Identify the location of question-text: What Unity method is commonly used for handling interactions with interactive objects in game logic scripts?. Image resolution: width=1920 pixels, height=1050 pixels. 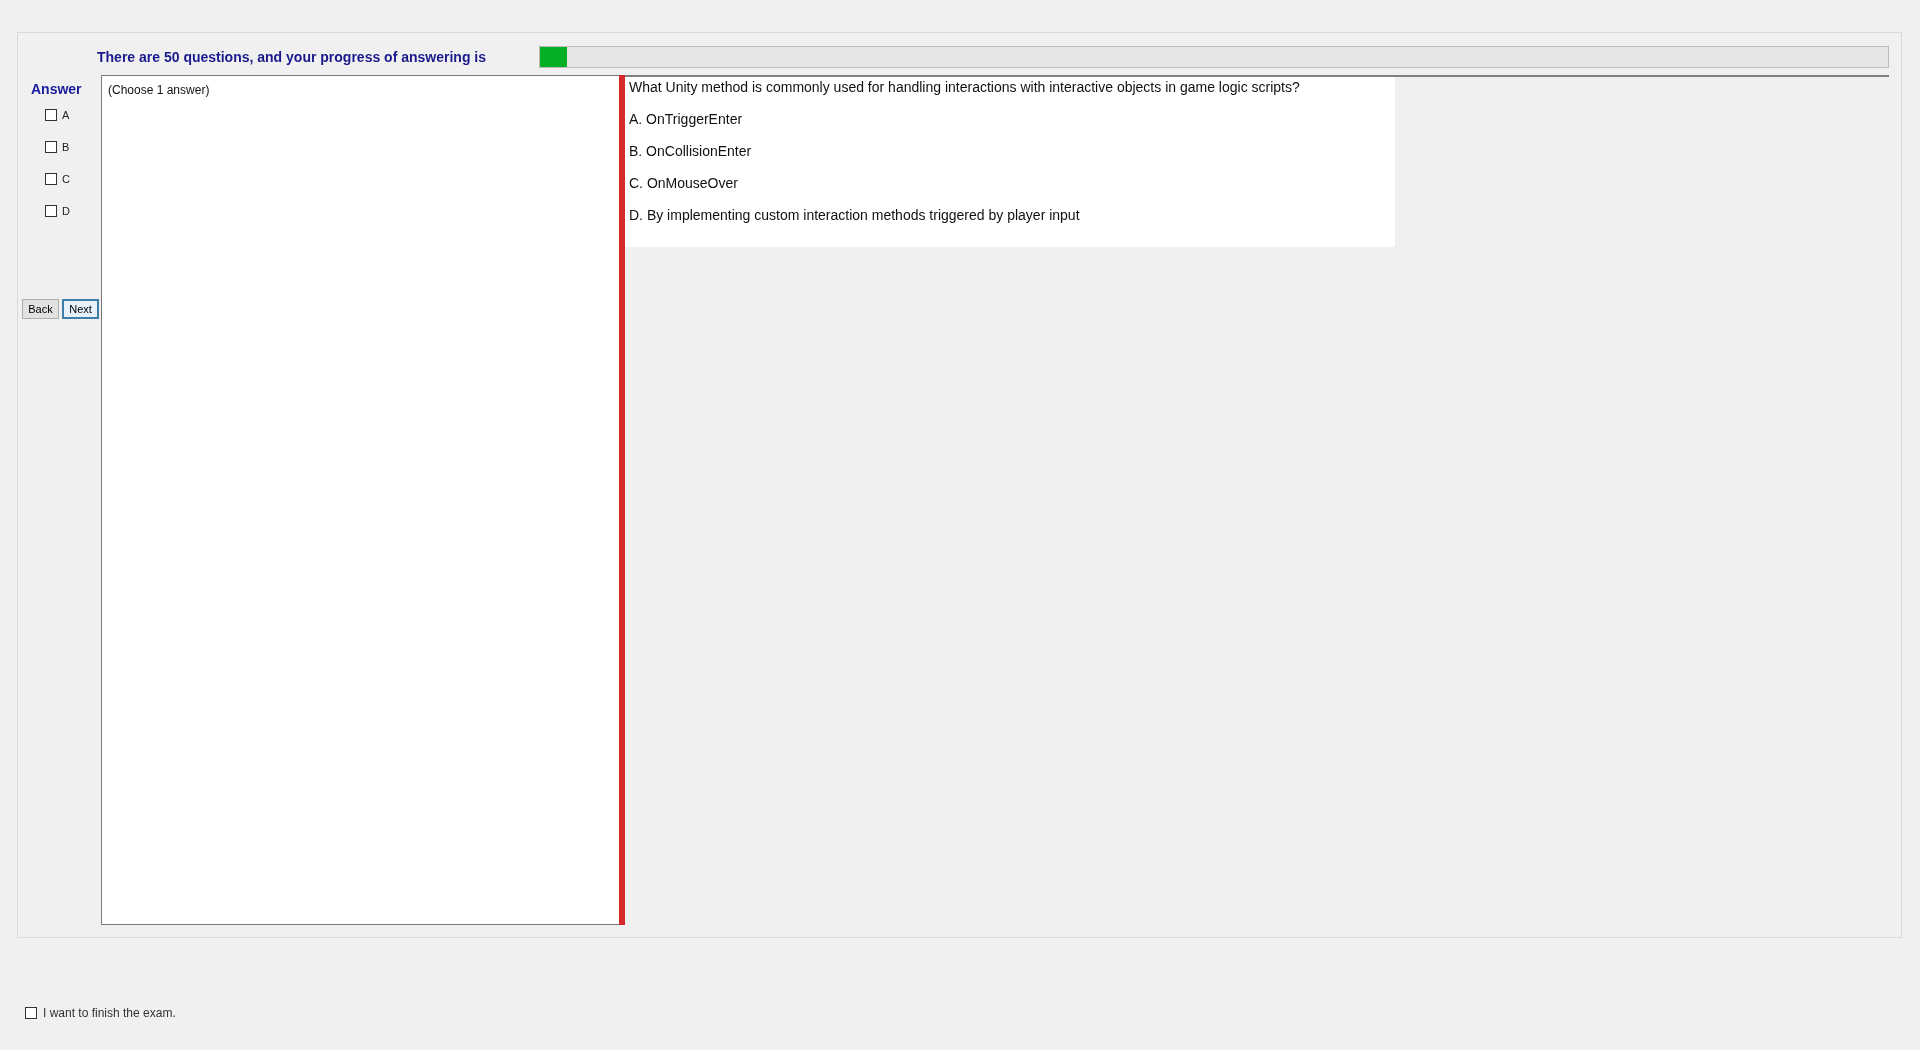
(965, 87).